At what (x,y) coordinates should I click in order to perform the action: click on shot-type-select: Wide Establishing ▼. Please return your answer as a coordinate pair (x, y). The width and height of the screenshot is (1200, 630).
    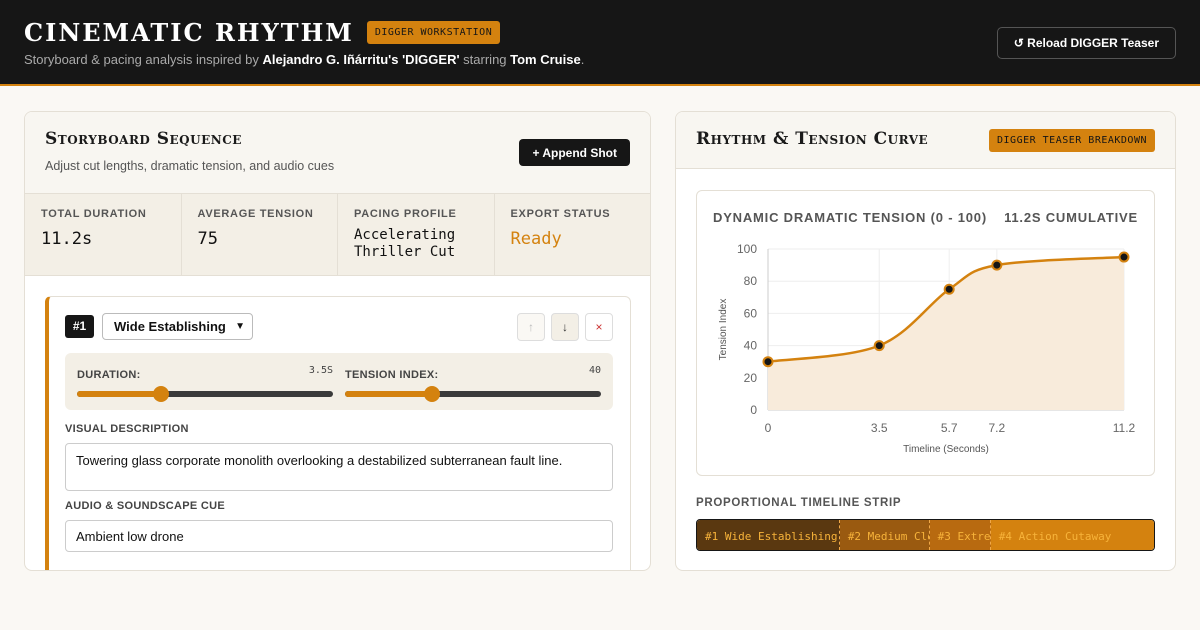
    Looking at the image, I should click on (177, 326).